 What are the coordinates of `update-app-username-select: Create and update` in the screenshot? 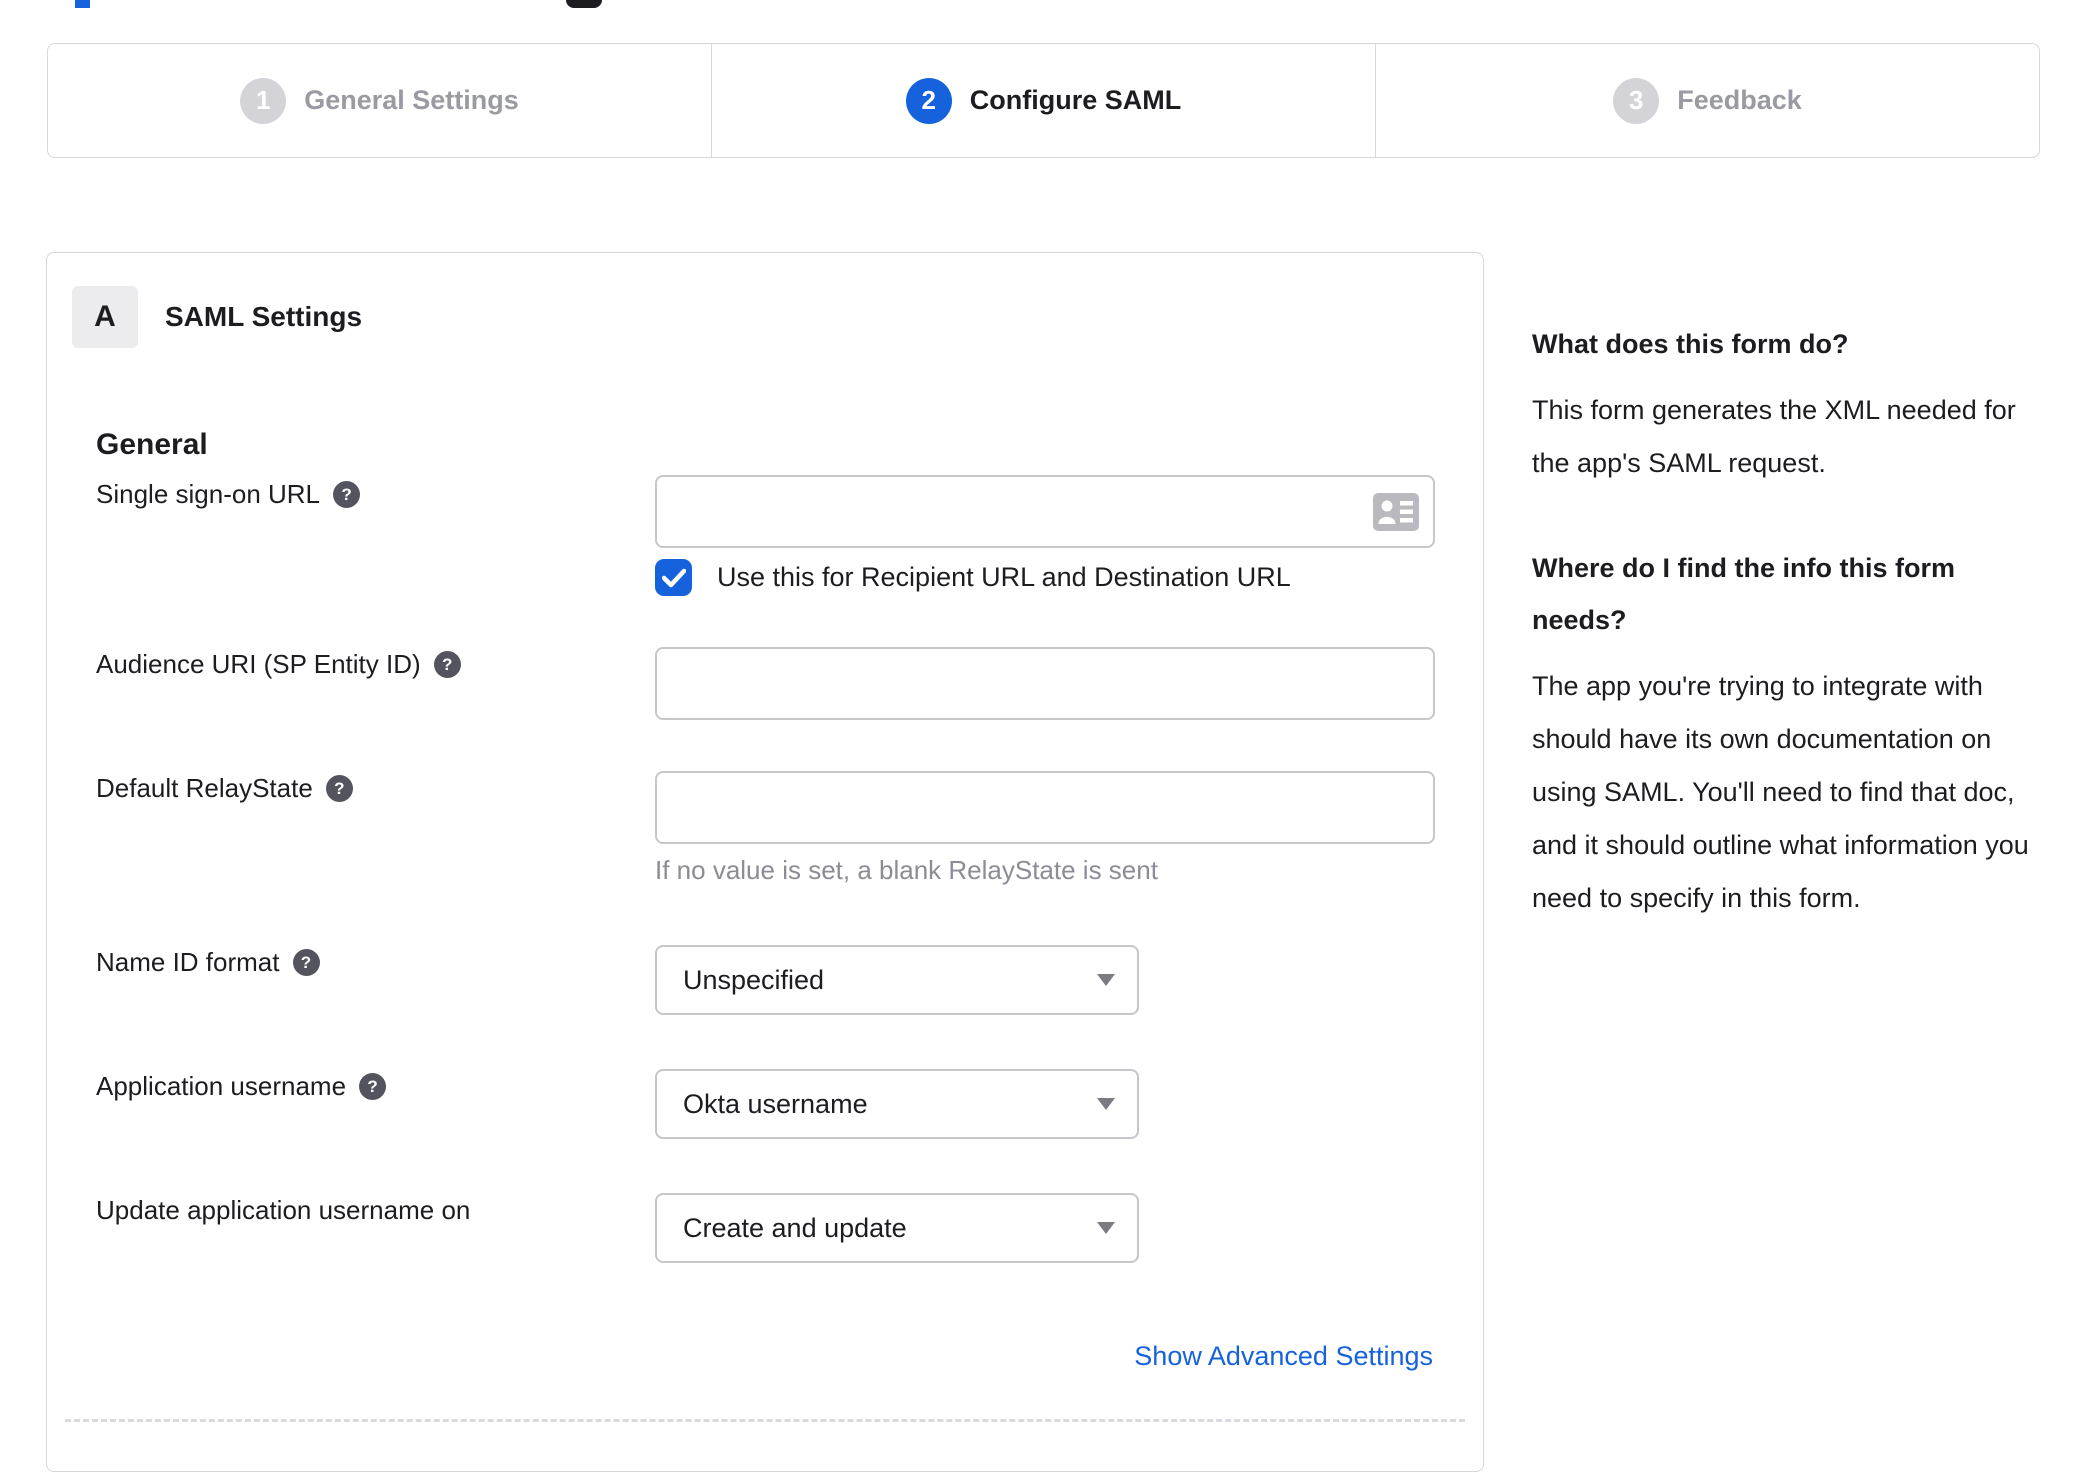 It's located at (897, 1228).